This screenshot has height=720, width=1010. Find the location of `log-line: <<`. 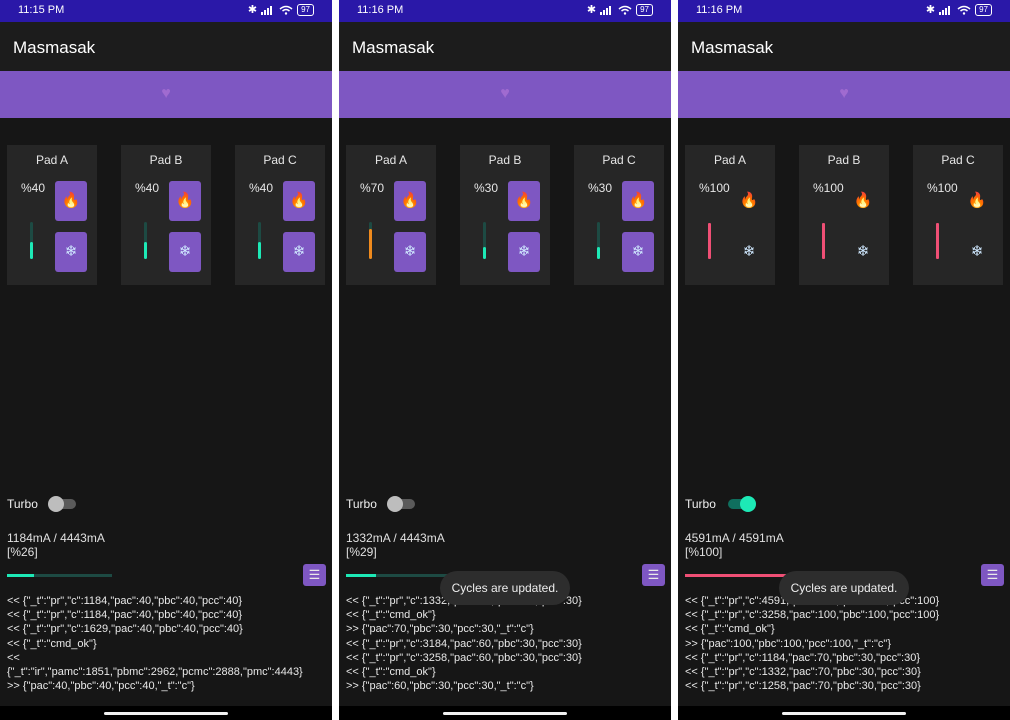

log-line: << is located at coordinates (13, 657).